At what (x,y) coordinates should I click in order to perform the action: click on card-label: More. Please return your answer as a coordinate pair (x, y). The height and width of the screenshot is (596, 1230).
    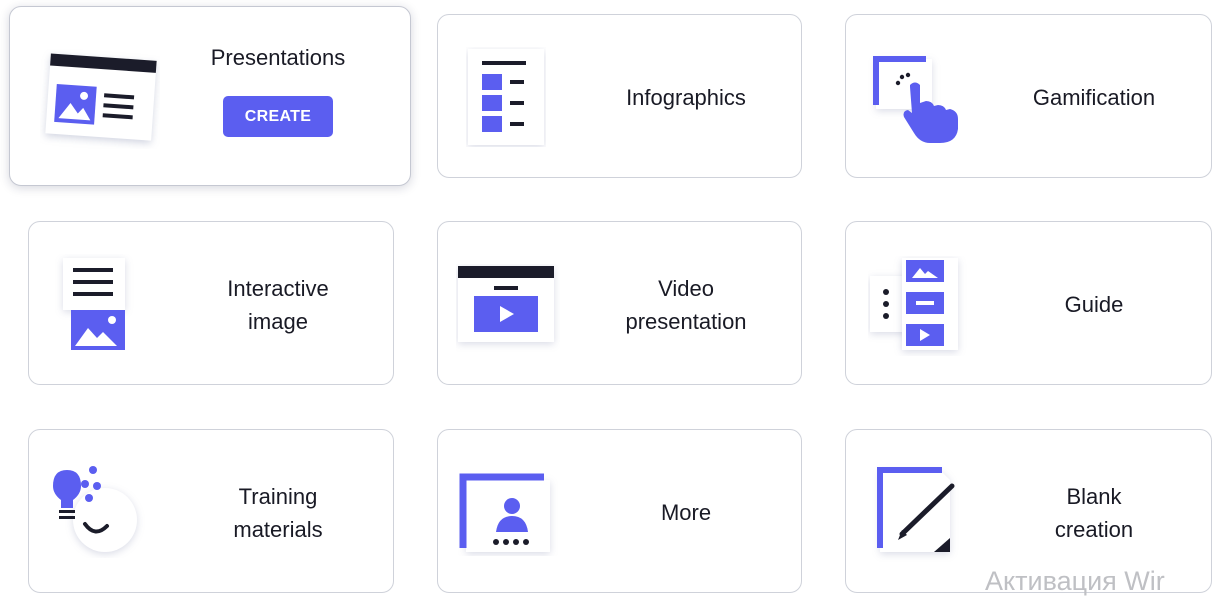
    Looking at the image, I should click on (686, 512).